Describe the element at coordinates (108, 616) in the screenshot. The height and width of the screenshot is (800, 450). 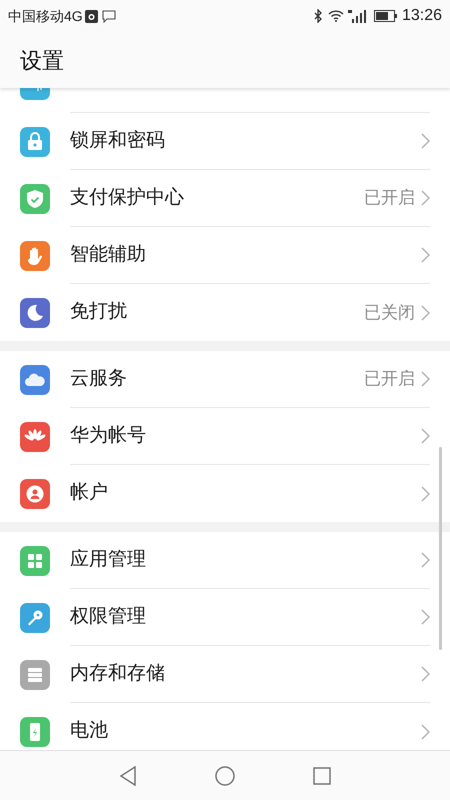
I see `item-label: 权限管理` at that location.